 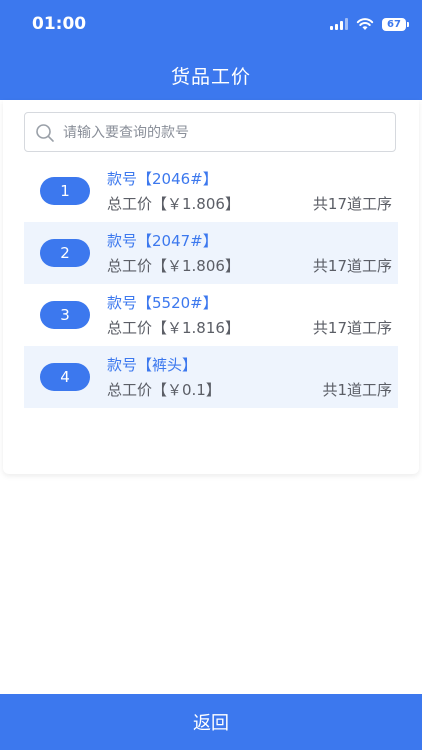 I want to click on signal-icon, so click(x=339, y=24).